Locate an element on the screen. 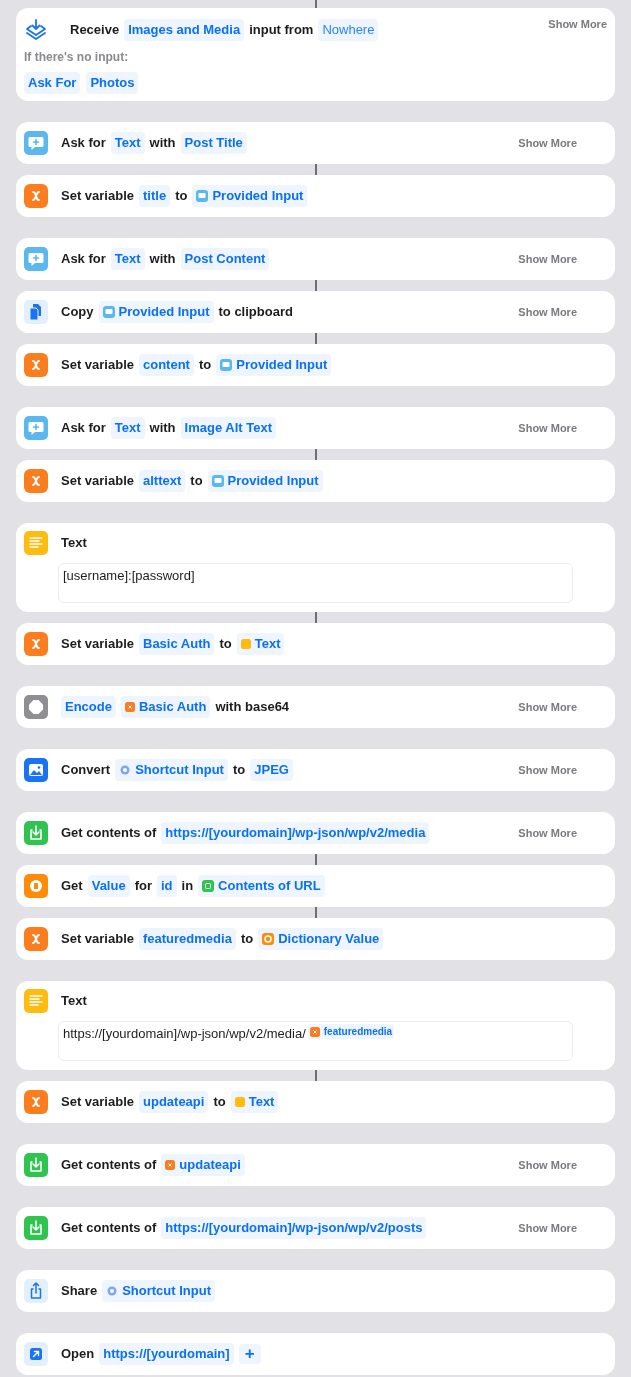 This screenshot has height=1377, width=631. share-icon is located at coordinates (36, 1291).